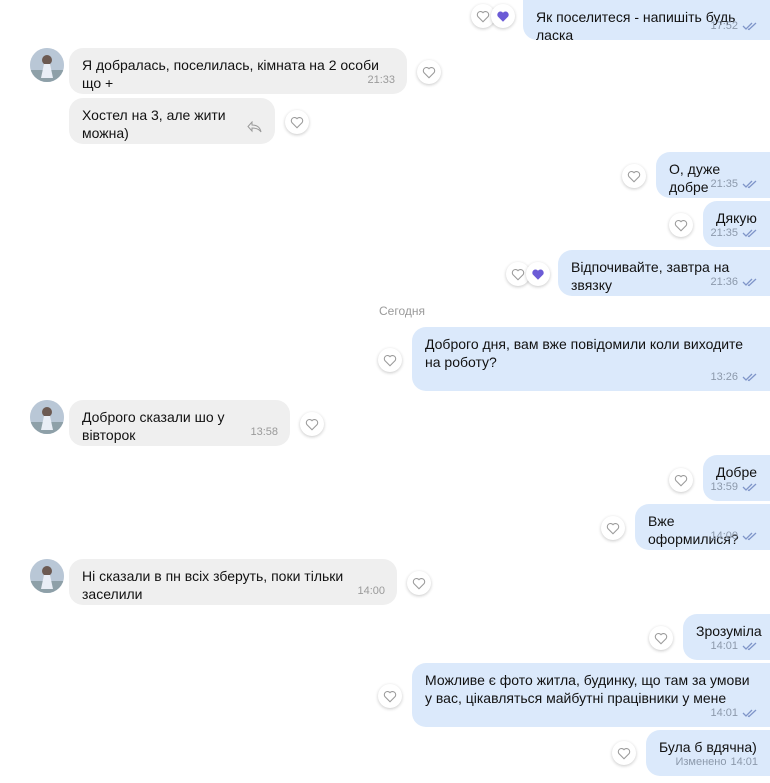 The image size is (770, 783). I want to click on message-meta: Изменено 14:01, so click(716, 762).